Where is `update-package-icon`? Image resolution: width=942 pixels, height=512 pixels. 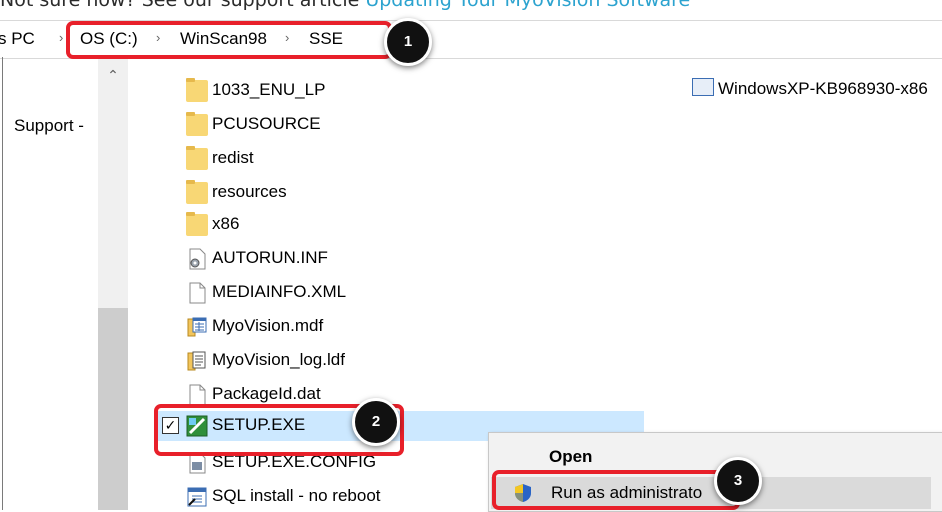
update-package-icon is located at coordinates (703, 87).